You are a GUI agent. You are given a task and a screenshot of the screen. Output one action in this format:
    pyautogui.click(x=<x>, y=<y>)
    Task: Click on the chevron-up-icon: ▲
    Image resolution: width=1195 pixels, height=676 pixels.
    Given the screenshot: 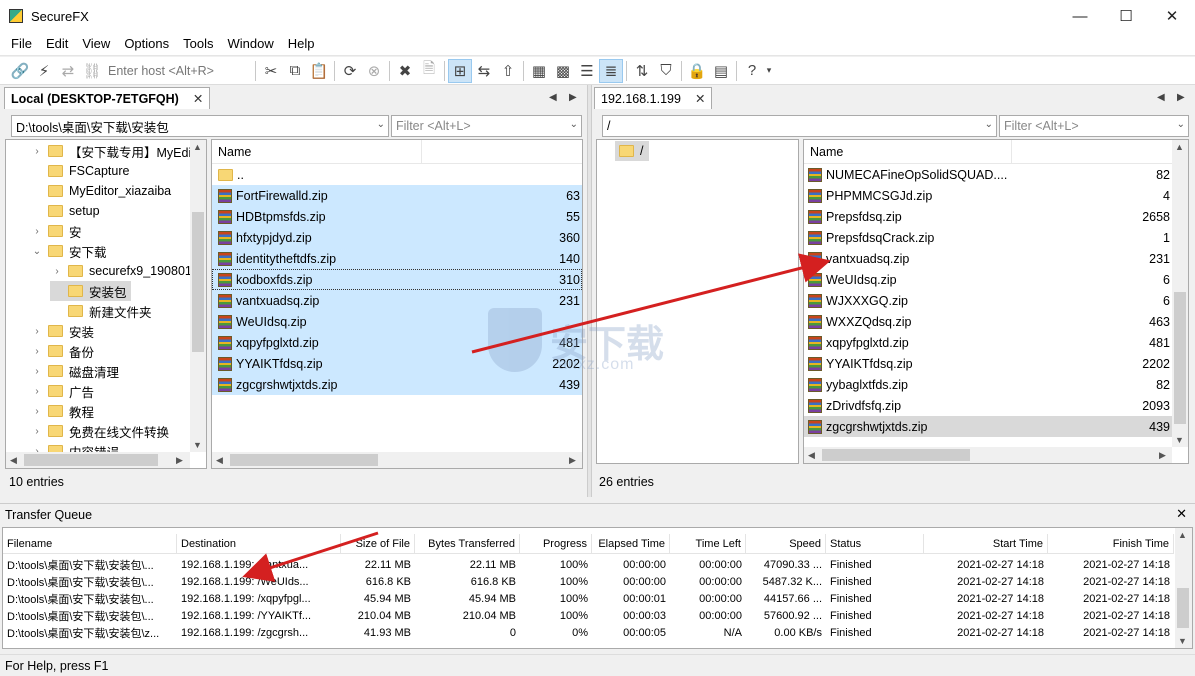 What is the action you would take?
    pyautogui.click(x=197, y=147)
    